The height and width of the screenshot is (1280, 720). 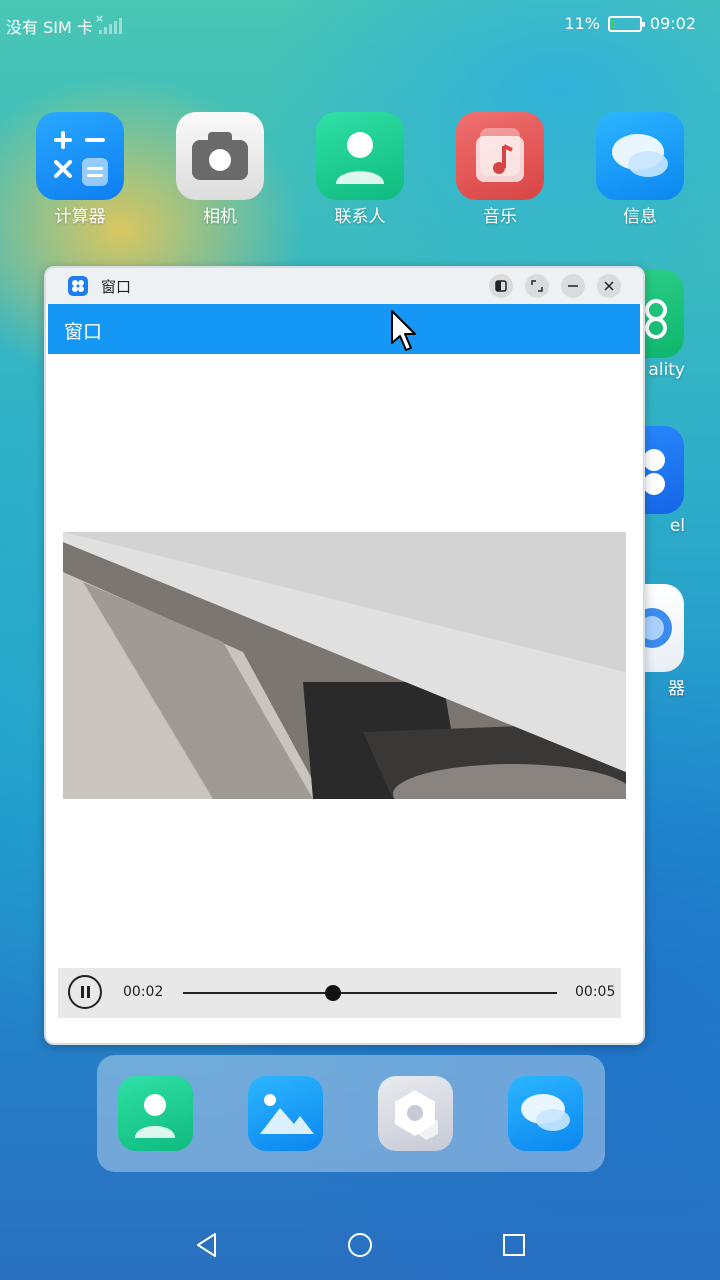 What do you see at coordinates (582, 23) in the screenshot?
I see `battery-percent: 11%` at bounding box center [582, 23].